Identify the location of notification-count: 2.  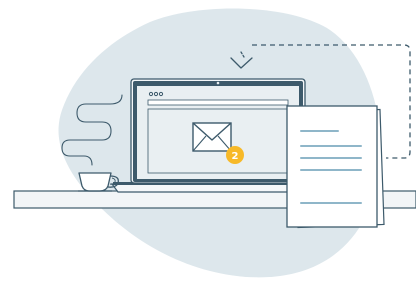
(235, 156).